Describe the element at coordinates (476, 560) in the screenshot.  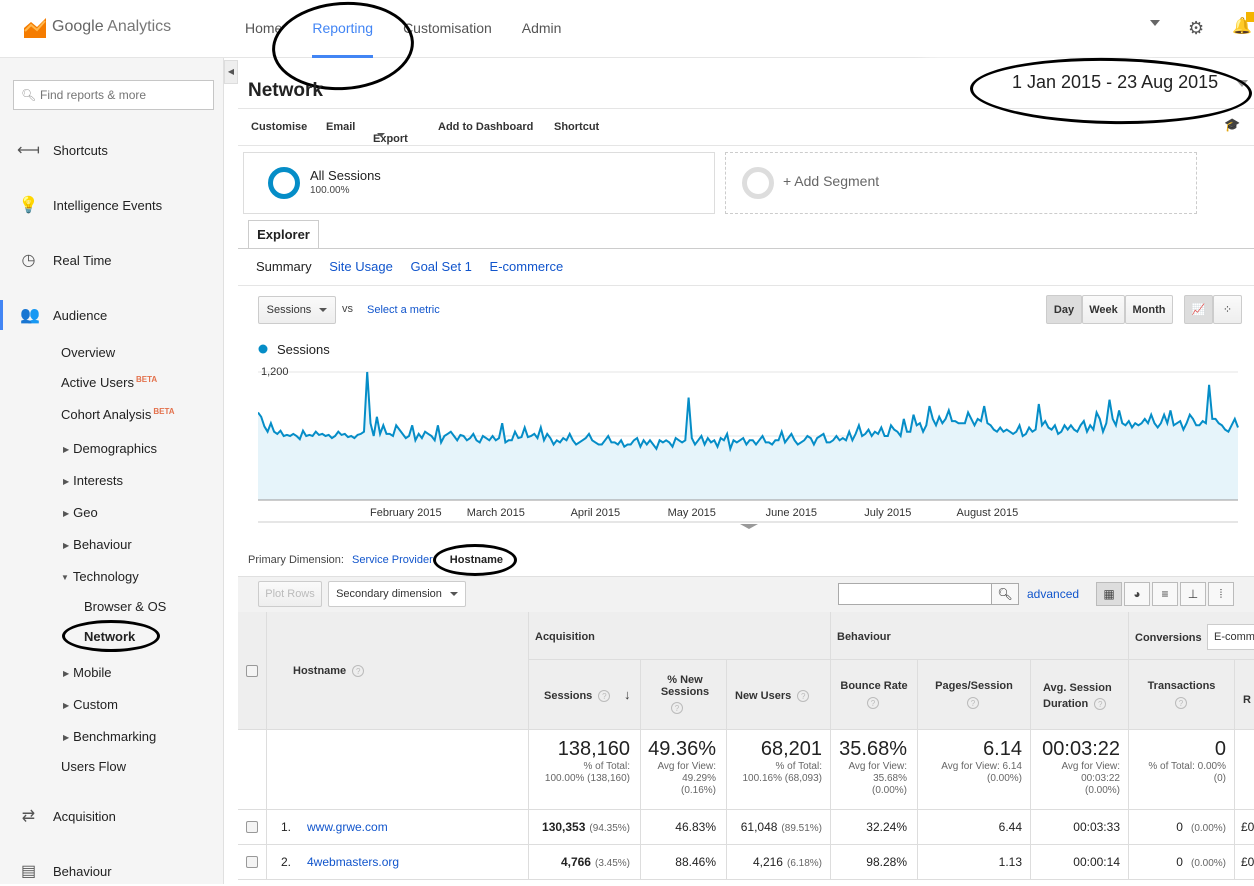
I see `dimension-hostname: Hostname` at that location.